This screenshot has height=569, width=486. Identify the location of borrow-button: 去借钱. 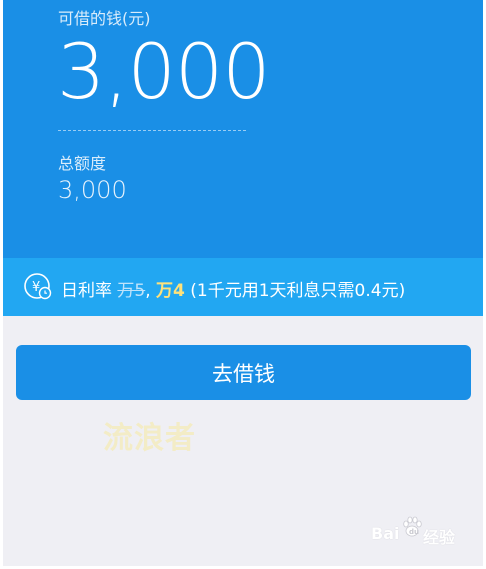
(243, 372).